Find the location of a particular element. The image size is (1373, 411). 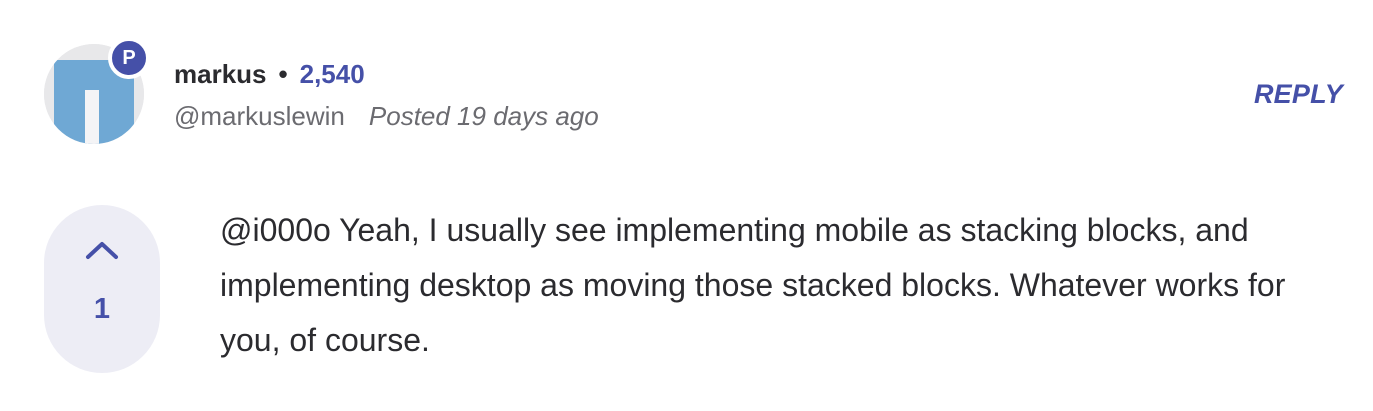

user-handle: @markuslewin is located at coordinates (259, 116).